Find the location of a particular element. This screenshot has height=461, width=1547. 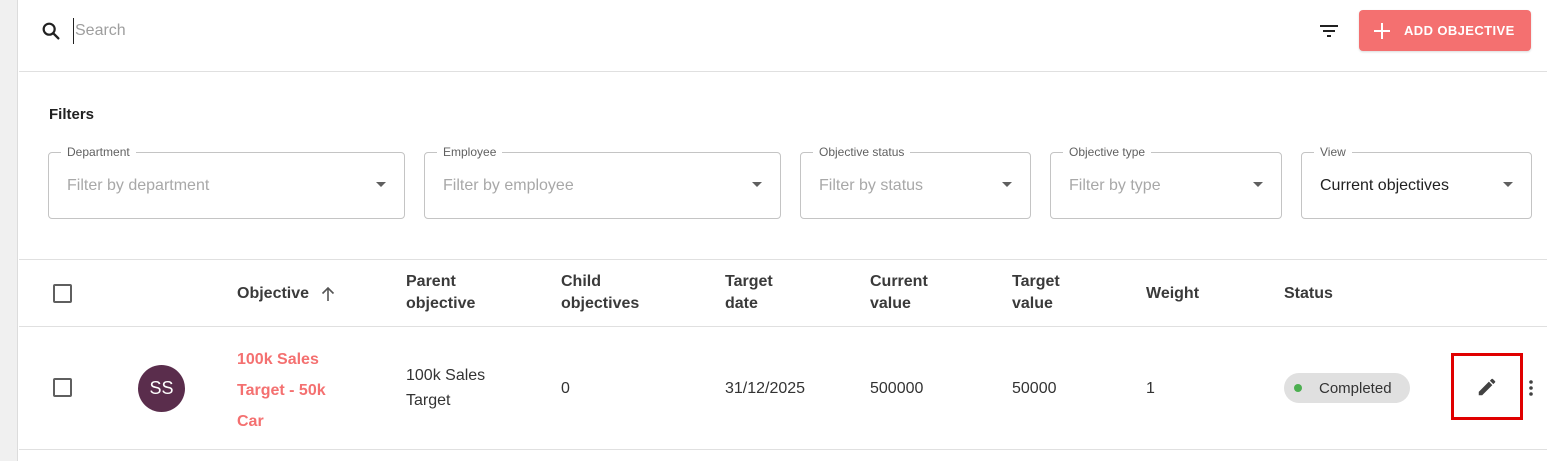

parent-line: Target is located at coordinates (428, 400).